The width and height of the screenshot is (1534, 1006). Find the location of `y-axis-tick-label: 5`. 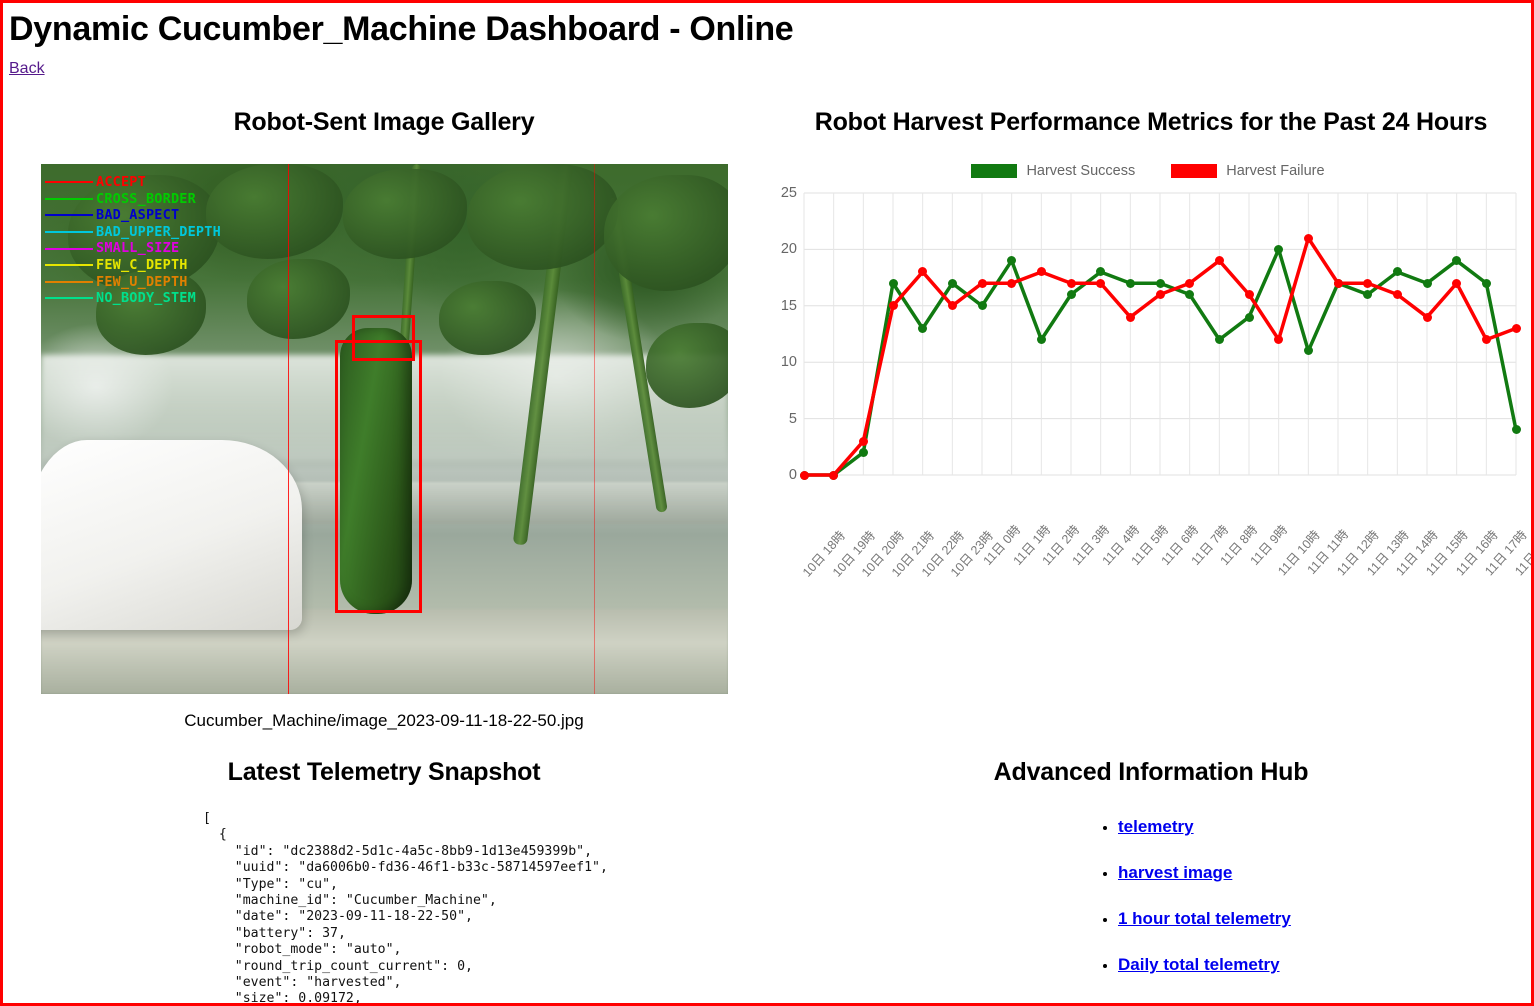

y-axis-tick-label: 5 is located at coordinates (792, 418).